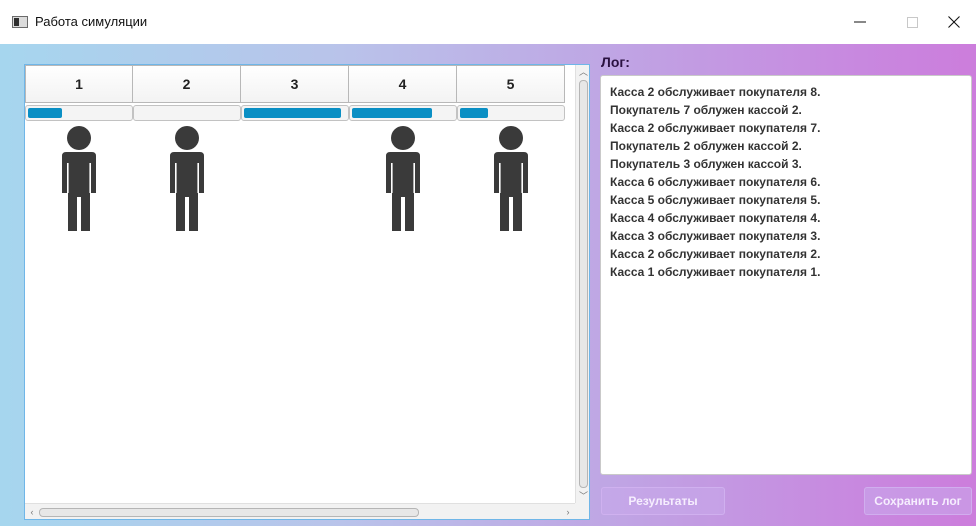  Describe the element at coordinates (918, 501) in the screenshot. I see `save-log-button: Сохранить лог` at that location.